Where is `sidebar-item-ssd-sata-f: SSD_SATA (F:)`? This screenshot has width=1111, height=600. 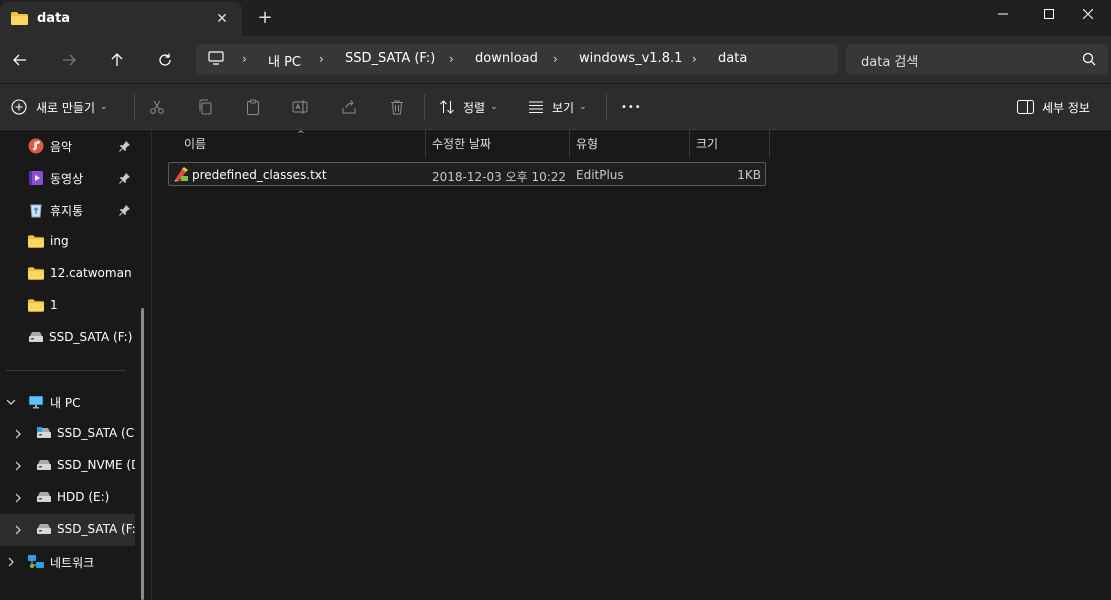
sidebar-item-ssd-sata-f: SSD_SATA (F:) is located at coordinates (67, 338).